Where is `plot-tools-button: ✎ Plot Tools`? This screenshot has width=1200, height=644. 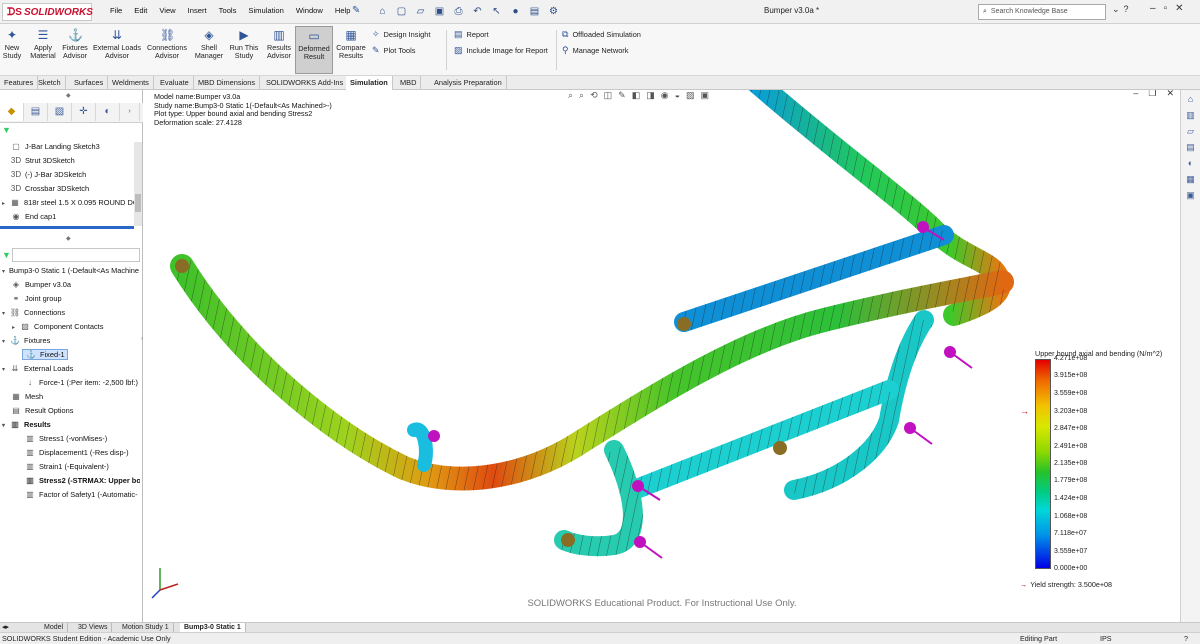 plot-tools-button: ✎ Plot Tools is located at coordinates (393, 50).